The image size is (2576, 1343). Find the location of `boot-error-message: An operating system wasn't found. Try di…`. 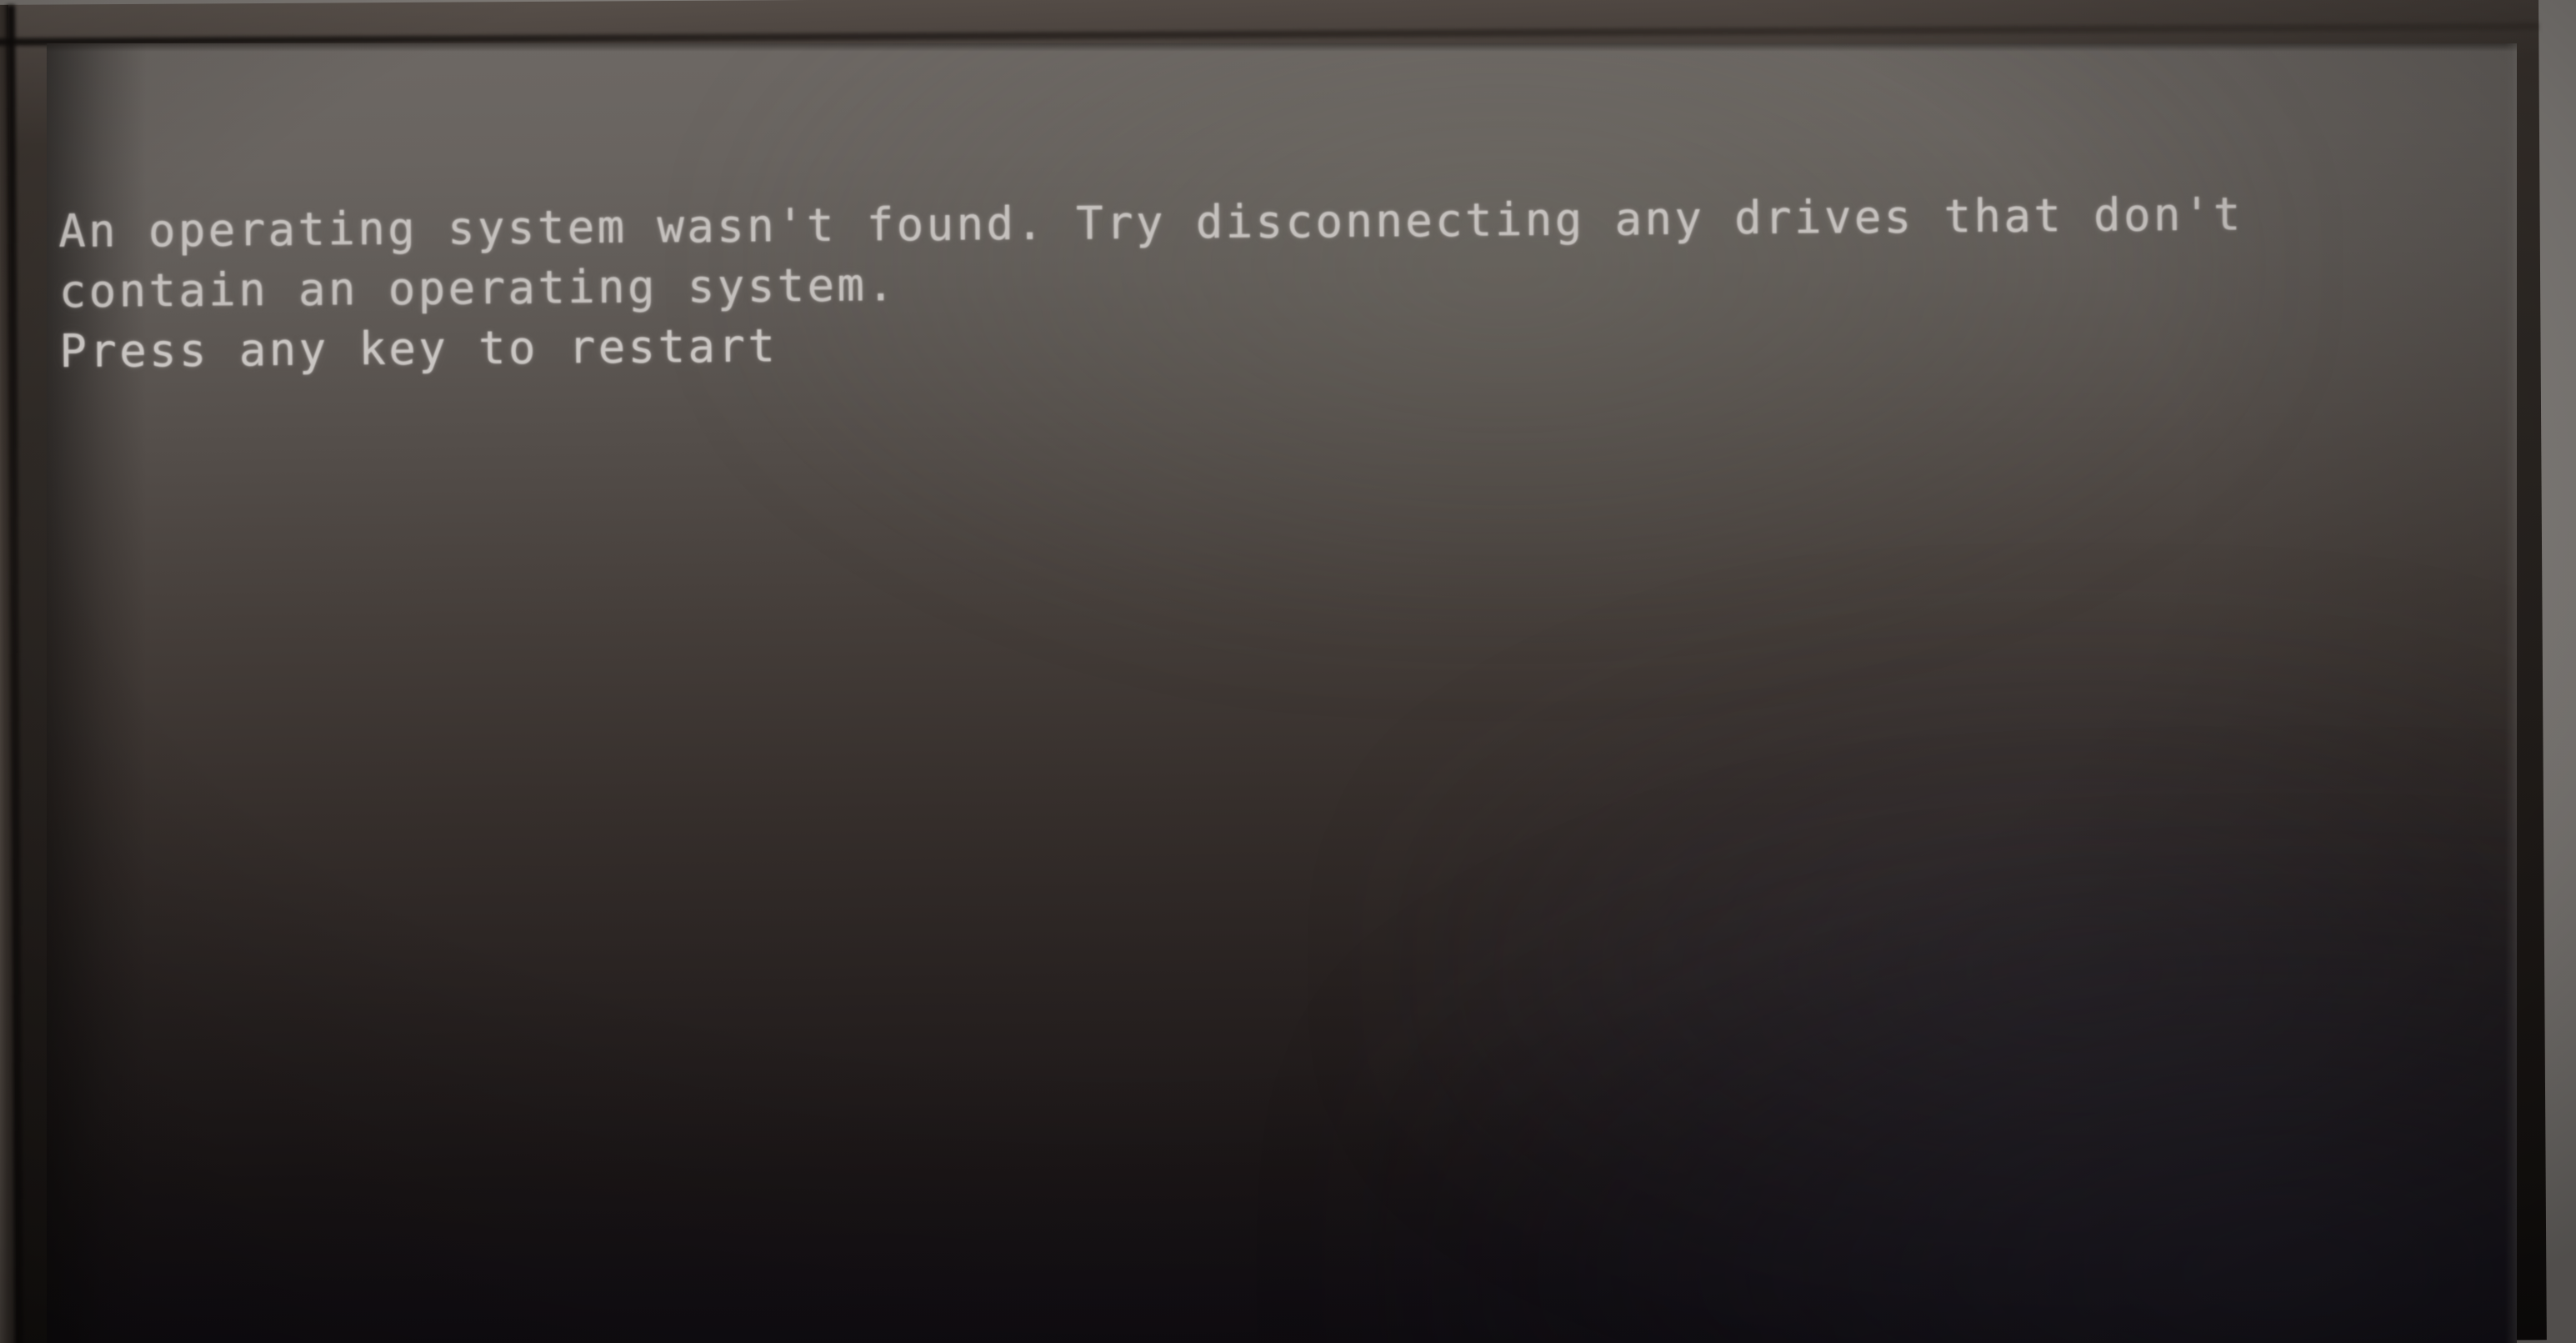

boot-error-message: An operating system wasn't found. Try di… is located at coordinates (1268, 282).